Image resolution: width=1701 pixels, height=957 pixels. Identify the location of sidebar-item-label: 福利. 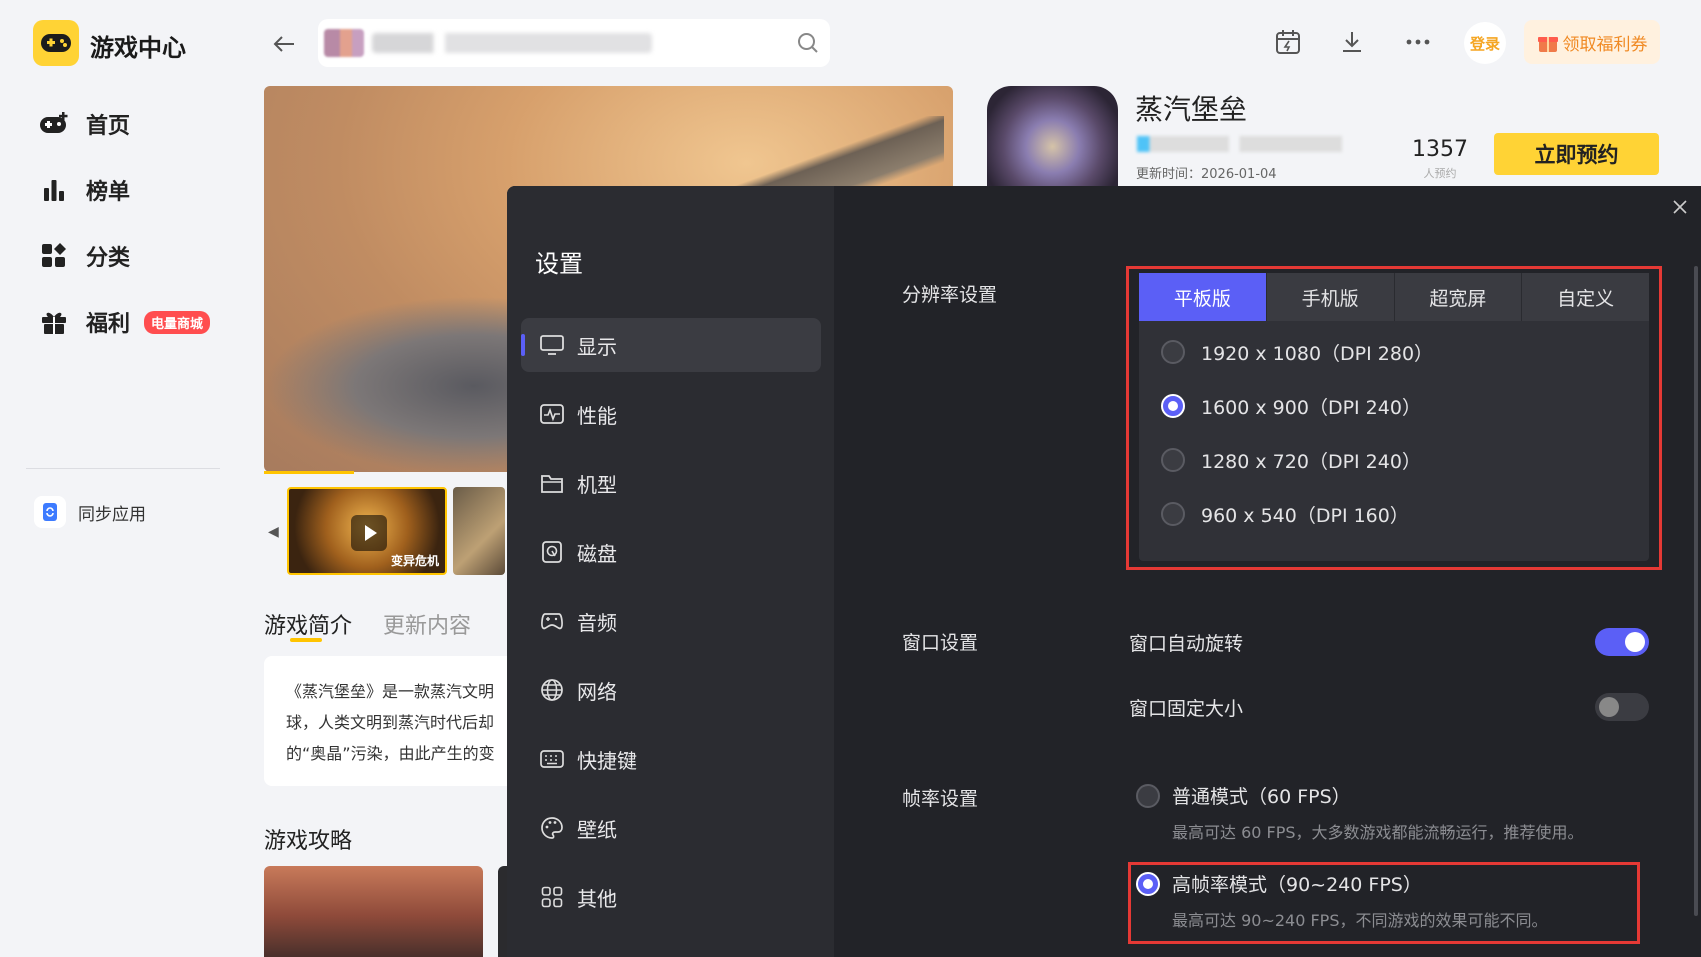
(108, 324).